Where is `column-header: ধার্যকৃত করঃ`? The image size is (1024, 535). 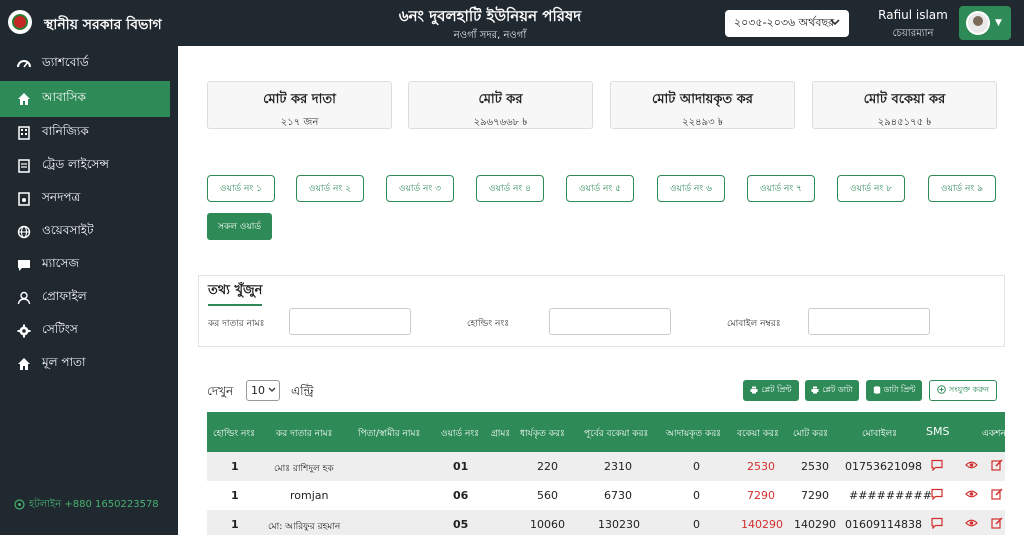 column-header: ধার্যকৃত করঃ is located at coordinates (542, 433).